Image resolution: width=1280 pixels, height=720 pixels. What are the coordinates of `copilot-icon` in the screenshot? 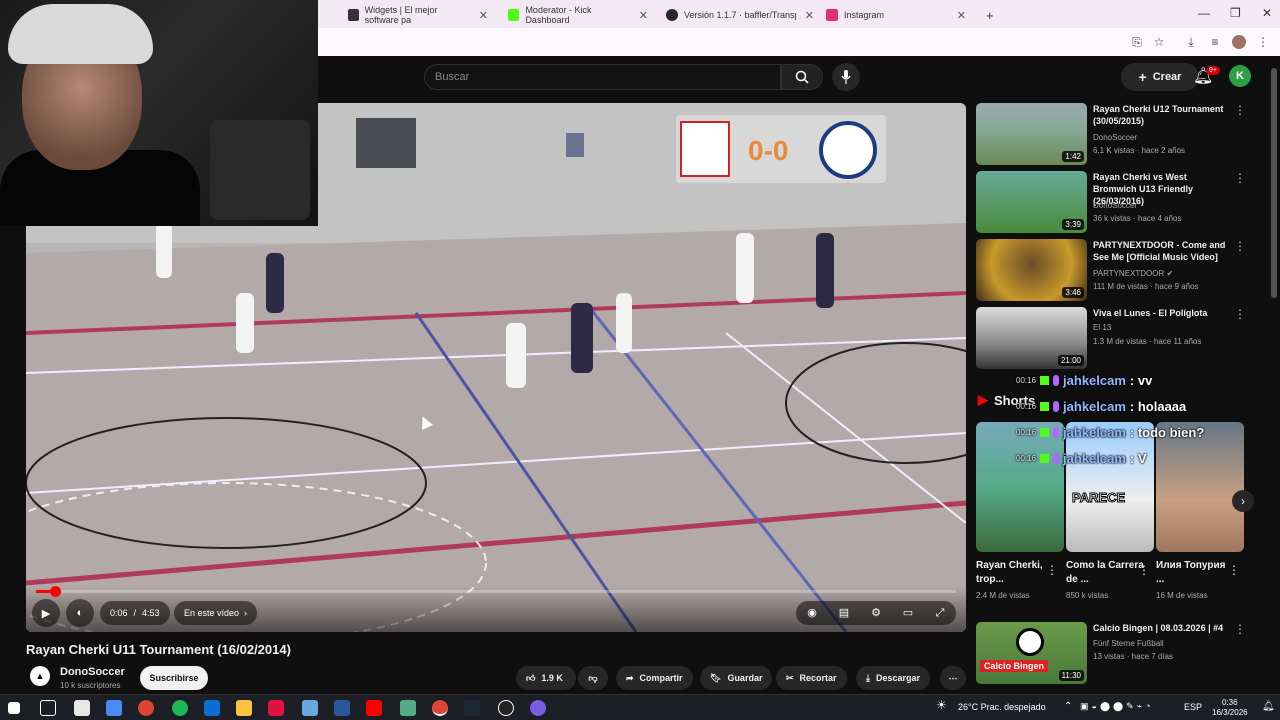 It's located at (114, 708).